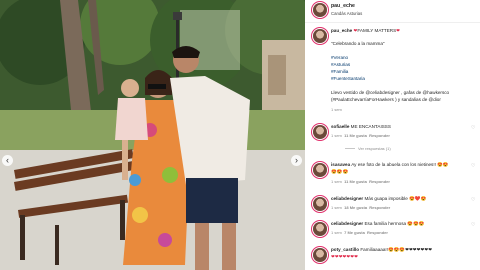 The height and width of the screenshot is (270, 480). I want to click on comment-text: Más guapa imposible 😍❤️😍, so click(395, 198).